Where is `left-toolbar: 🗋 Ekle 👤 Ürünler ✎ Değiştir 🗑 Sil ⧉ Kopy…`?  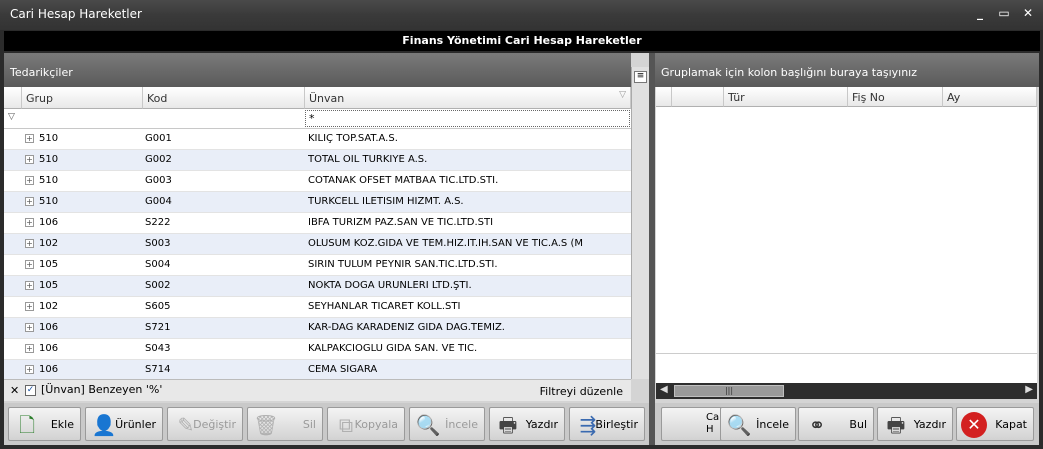
left-toolbar: 🗋 Ekle 👤 Ürünler ✎ Değiştir 🗑 Sil ⧉ Kopy… is located at coordinates (326, 424).